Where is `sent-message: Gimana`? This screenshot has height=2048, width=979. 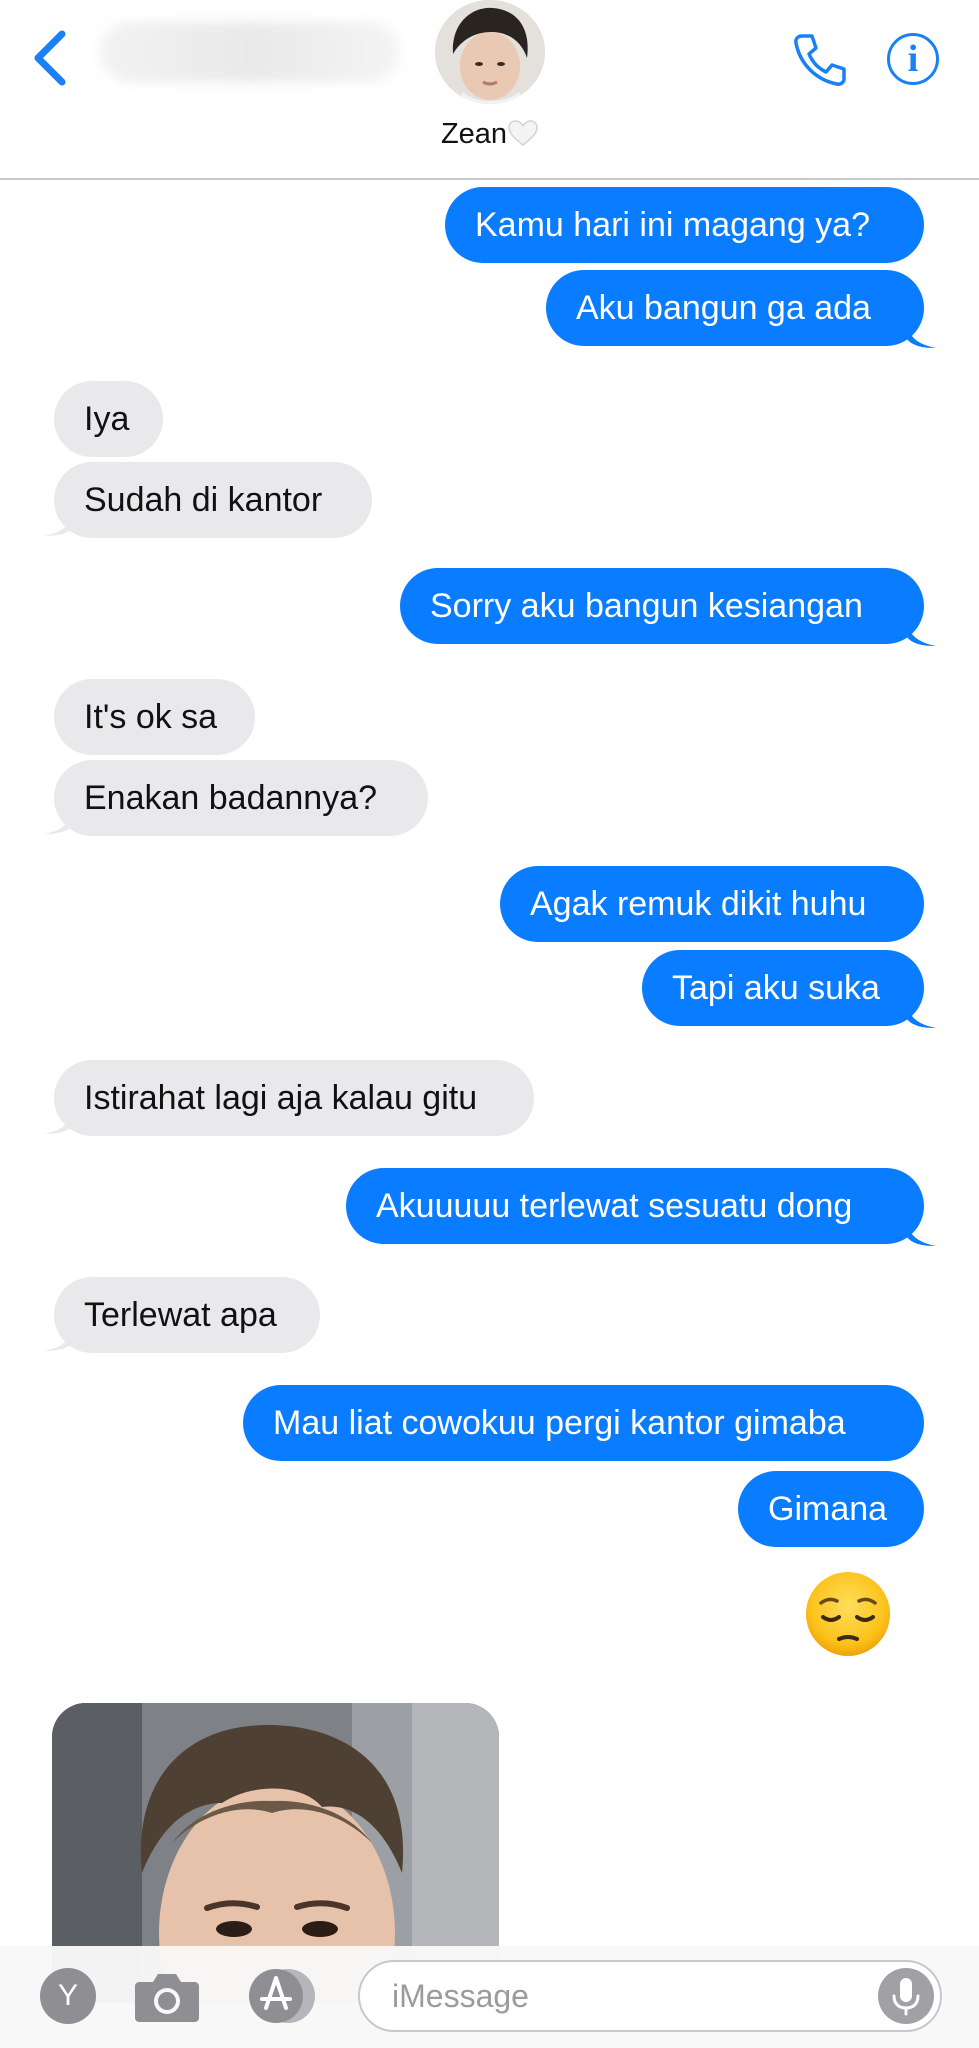 sent-message: Gimana is located at coordinates (831, 1509).